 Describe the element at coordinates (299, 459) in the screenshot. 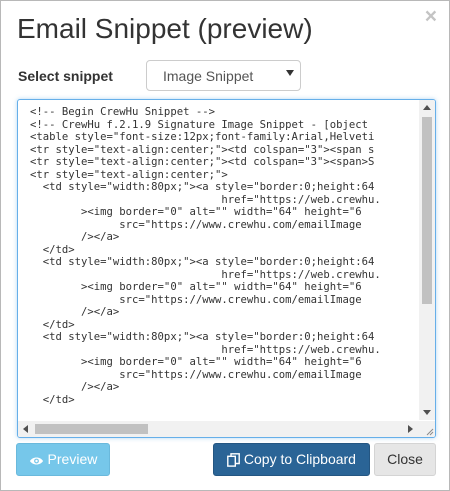

I see `copy-button-label: Copy to Clipboard` at that location.